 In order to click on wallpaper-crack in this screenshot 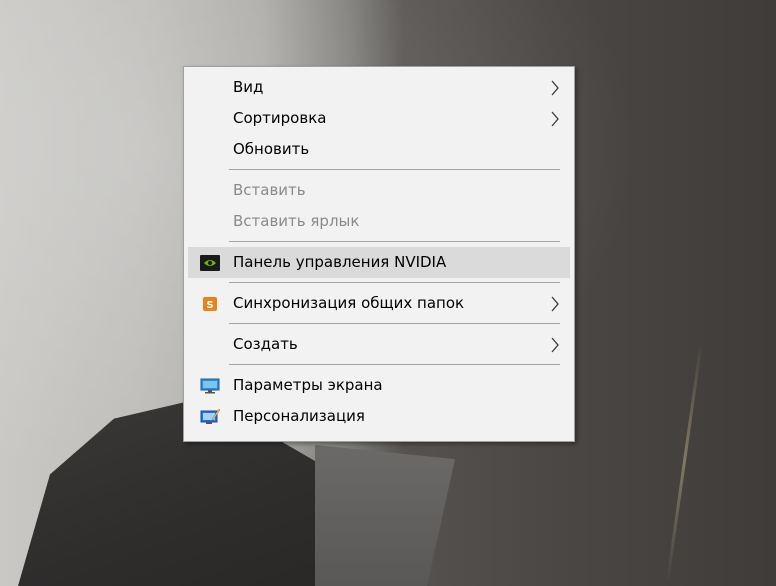, I will do `click(684, 462)`.